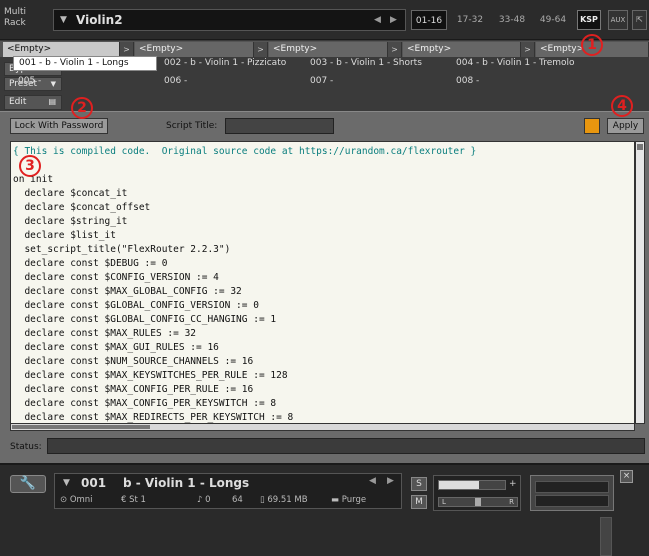  Describe the element at coordinates (186, 483) in the screenshot. I see `instrument-name: b - Violin 1 - Longs` at that location.